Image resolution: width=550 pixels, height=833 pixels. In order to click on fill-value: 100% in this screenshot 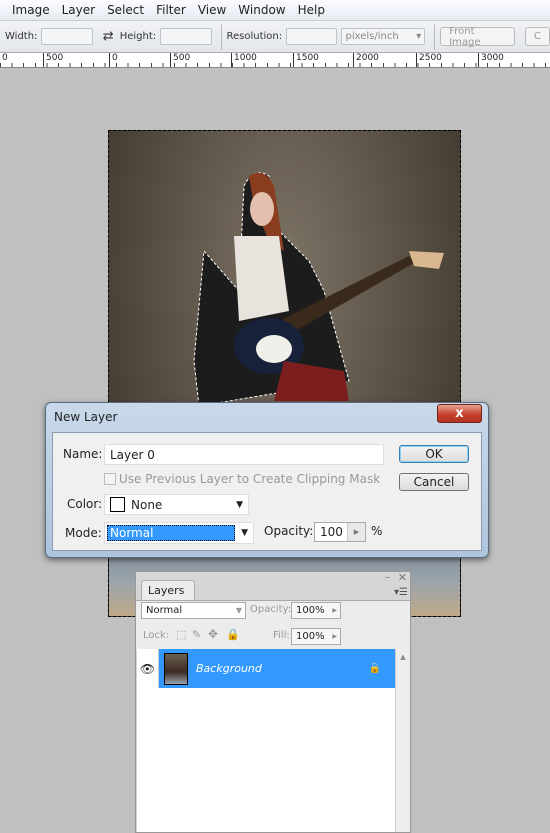, I will do `click(310, 636)`.